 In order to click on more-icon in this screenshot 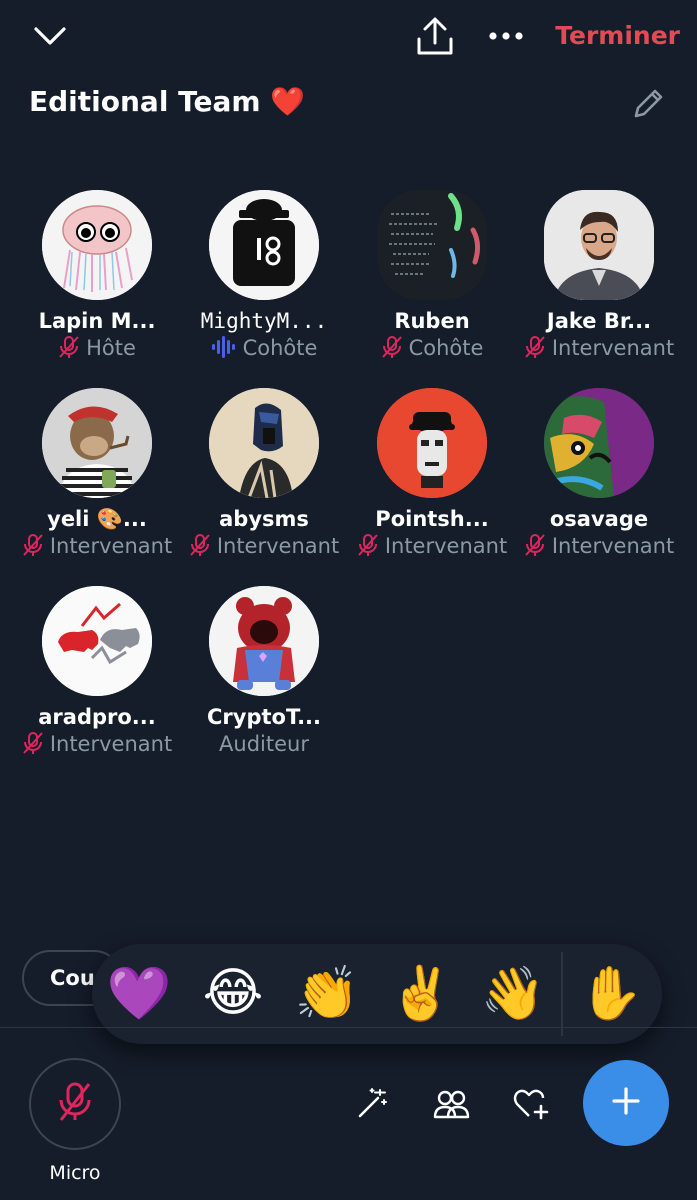, I will do `click(506, 36)`.